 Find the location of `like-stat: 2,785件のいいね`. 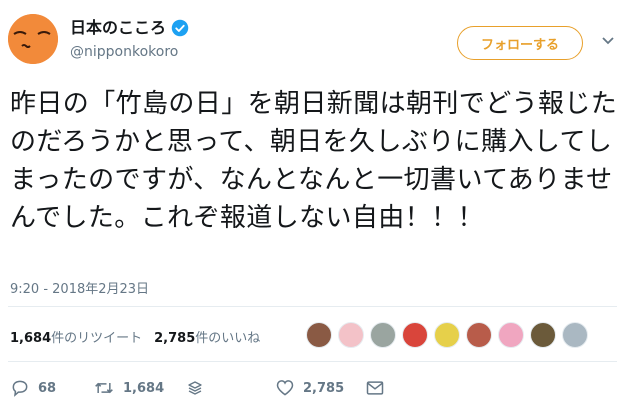

like-stat: 2,785件のいいね is located at coordinates (207, 336).